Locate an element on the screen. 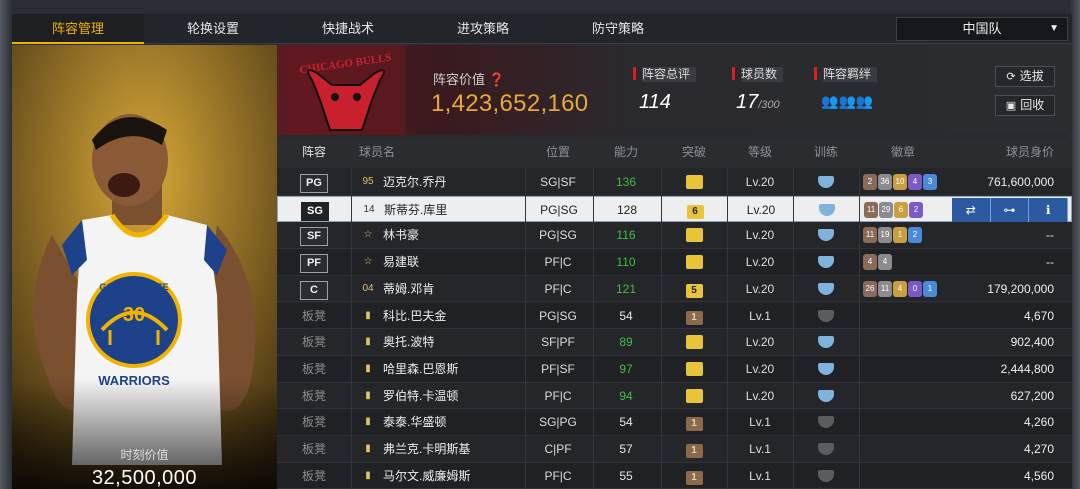 The width and height of the screenshot is (1080, 489). player-name: 罗伯特.卡温顿 is located at coordinates (420, 396).